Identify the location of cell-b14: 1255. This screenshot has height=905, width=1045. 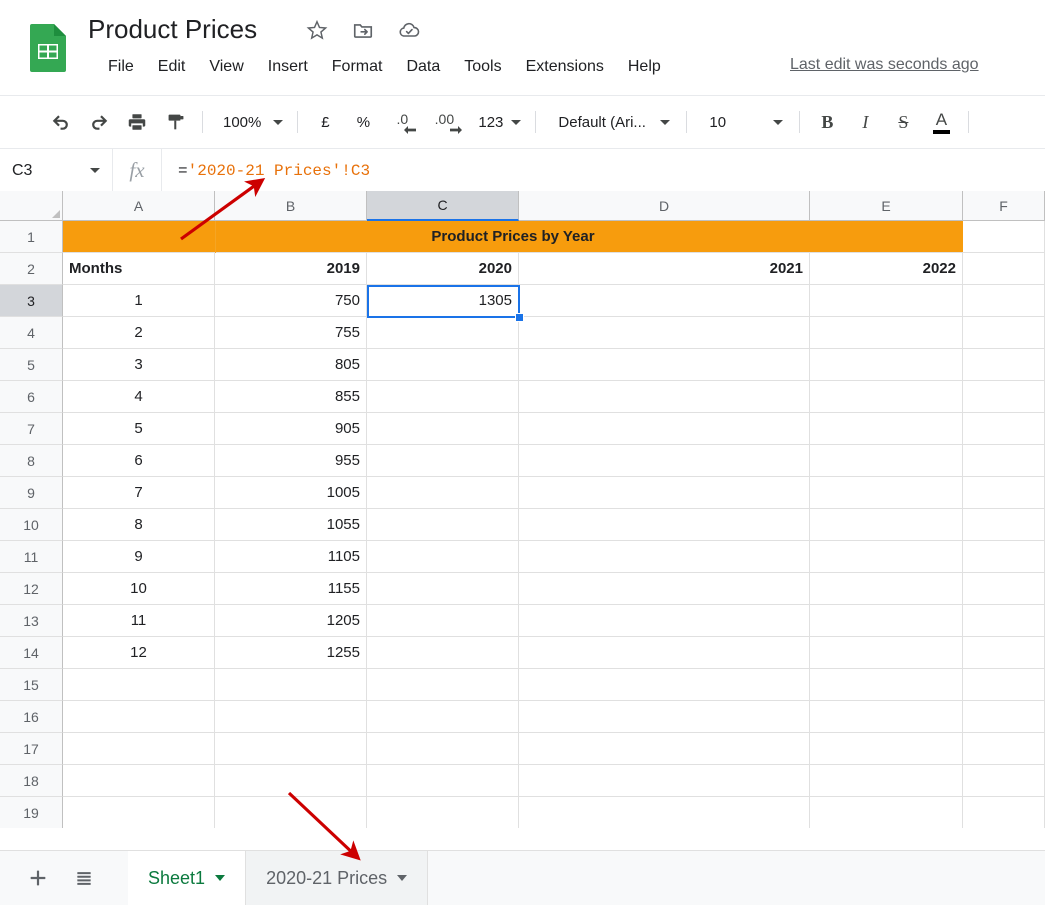
(291, 653).